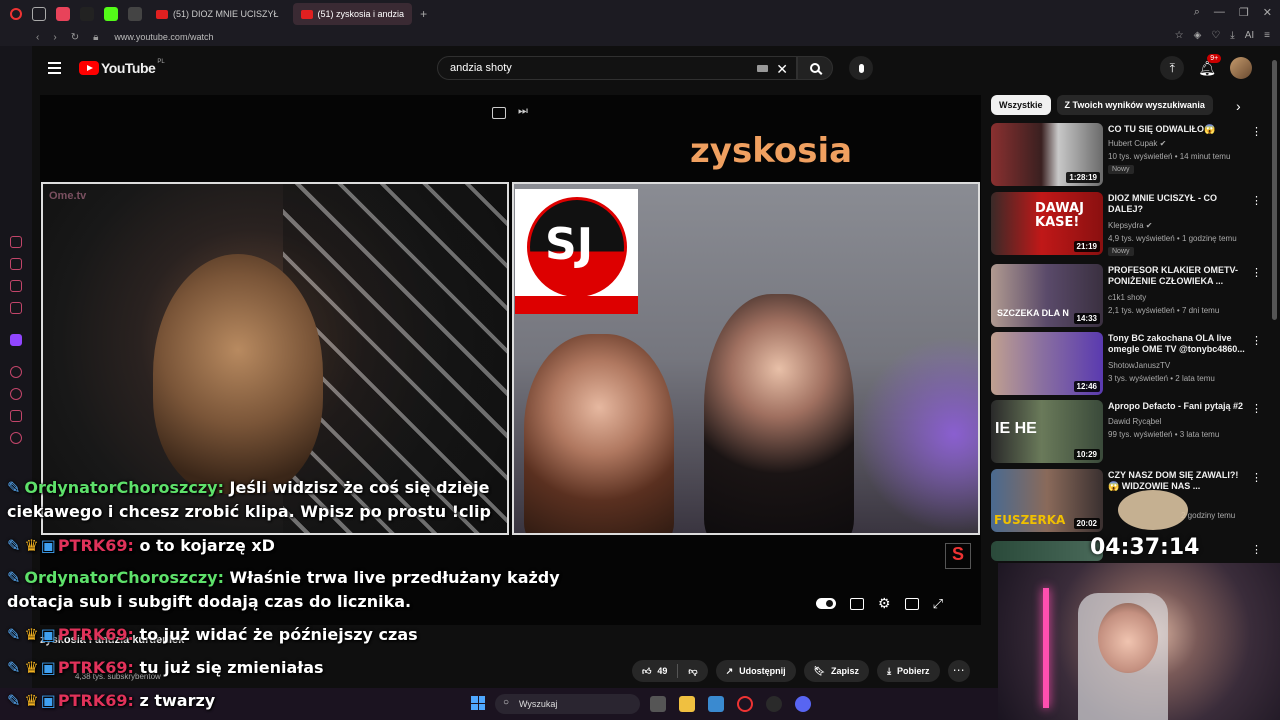 This screenshot has height=720, width=1280. I want to click on video-thumbnail: IE HE 10:29, so click(1047, 431).